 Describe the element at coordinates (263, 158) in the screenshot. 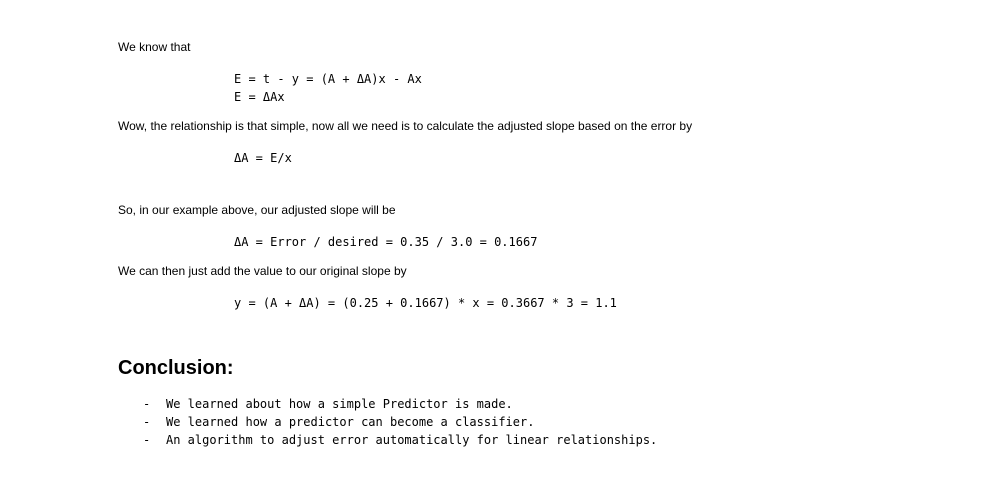

I see `equation-delta-a: ΔA = E/x` at that location.